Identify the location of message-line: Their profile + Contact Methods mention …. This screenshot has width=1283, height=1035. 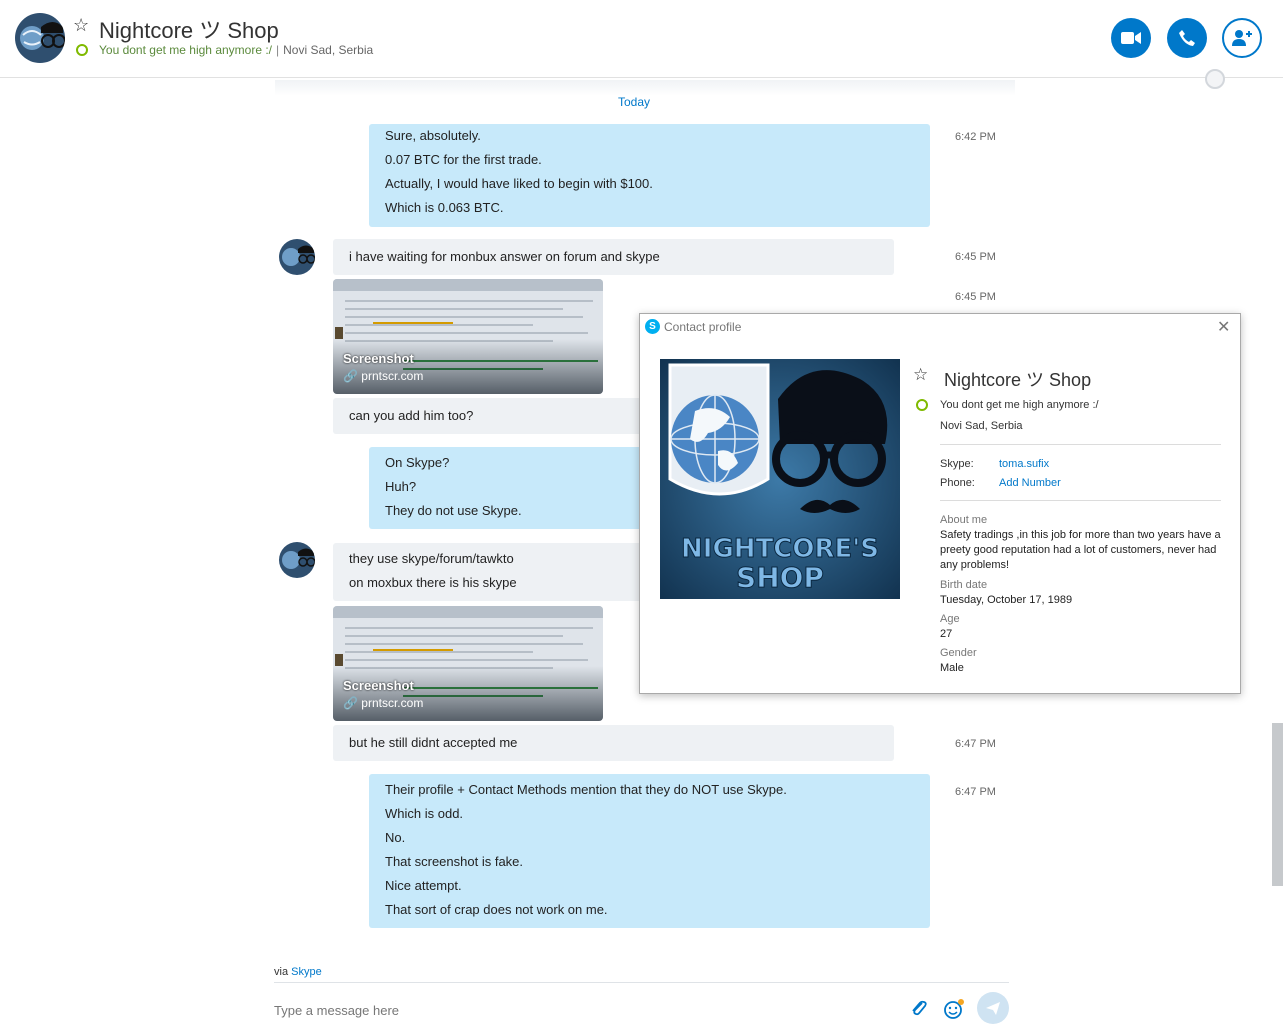
(586, 789).